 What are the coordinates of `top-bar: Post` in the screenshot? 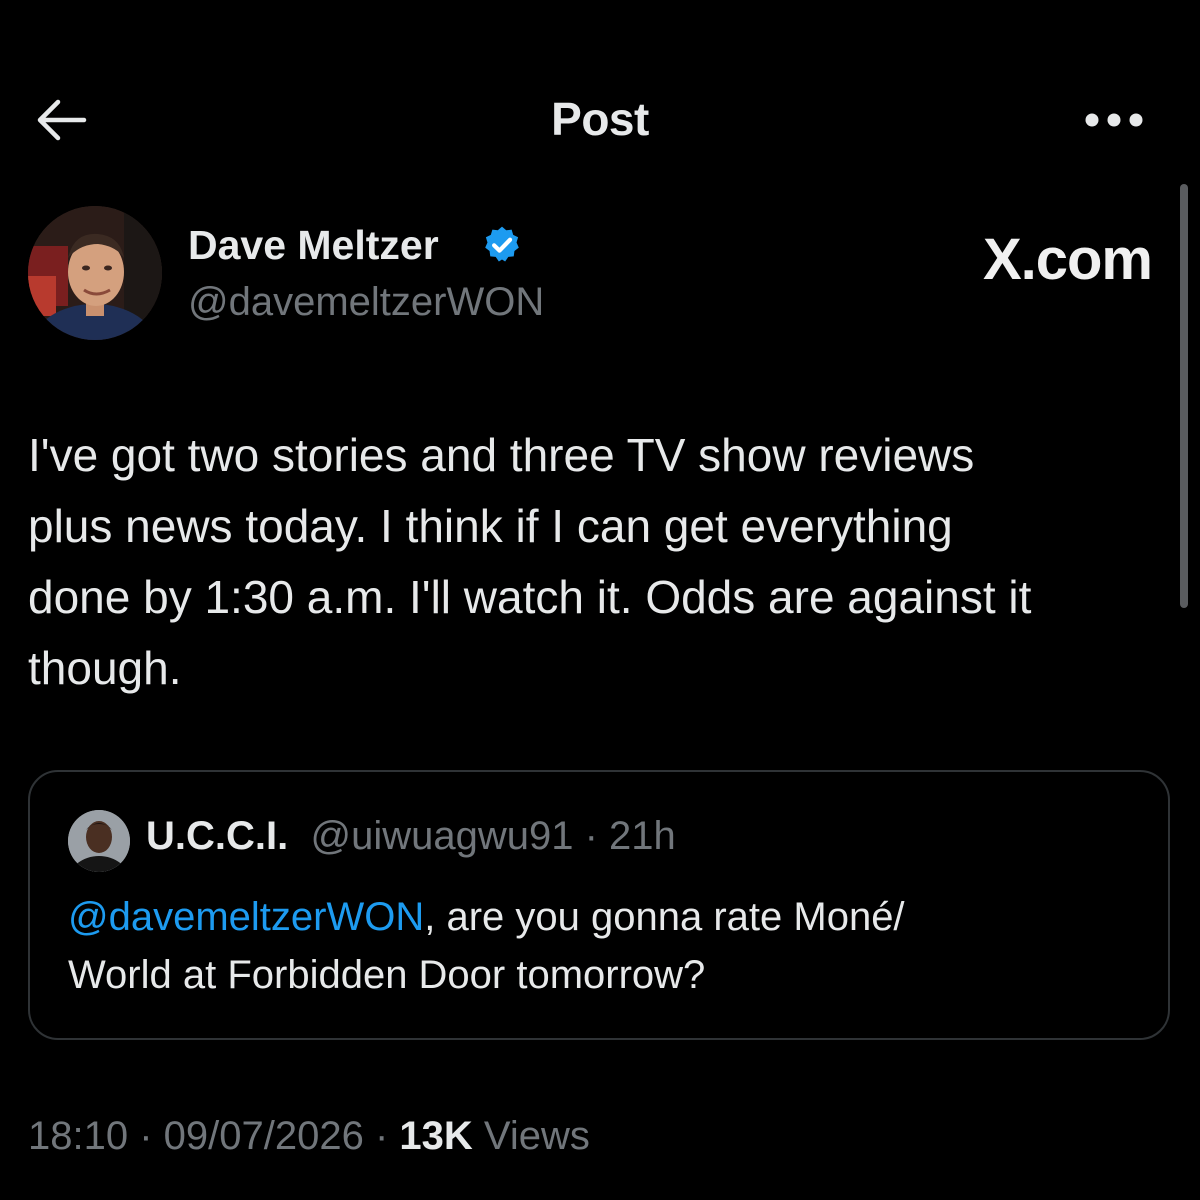 It's located at (600, 120).